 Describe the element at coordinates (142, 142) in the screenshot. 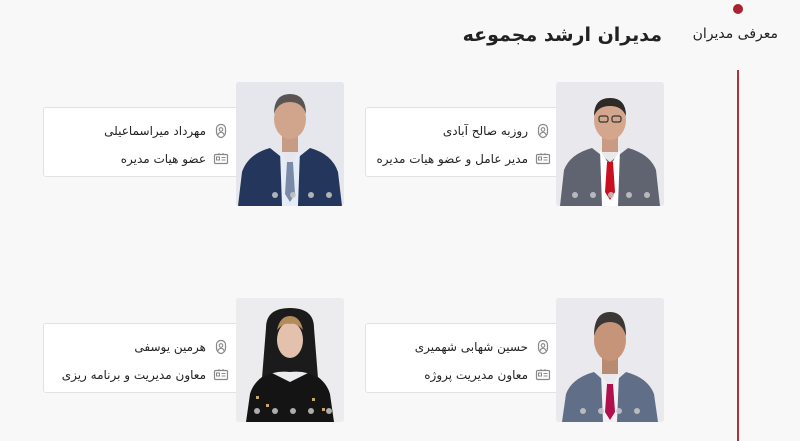

I see `manager-card-info: مهرداد میراسماعیلی عضو هیات مدیره` at that location.